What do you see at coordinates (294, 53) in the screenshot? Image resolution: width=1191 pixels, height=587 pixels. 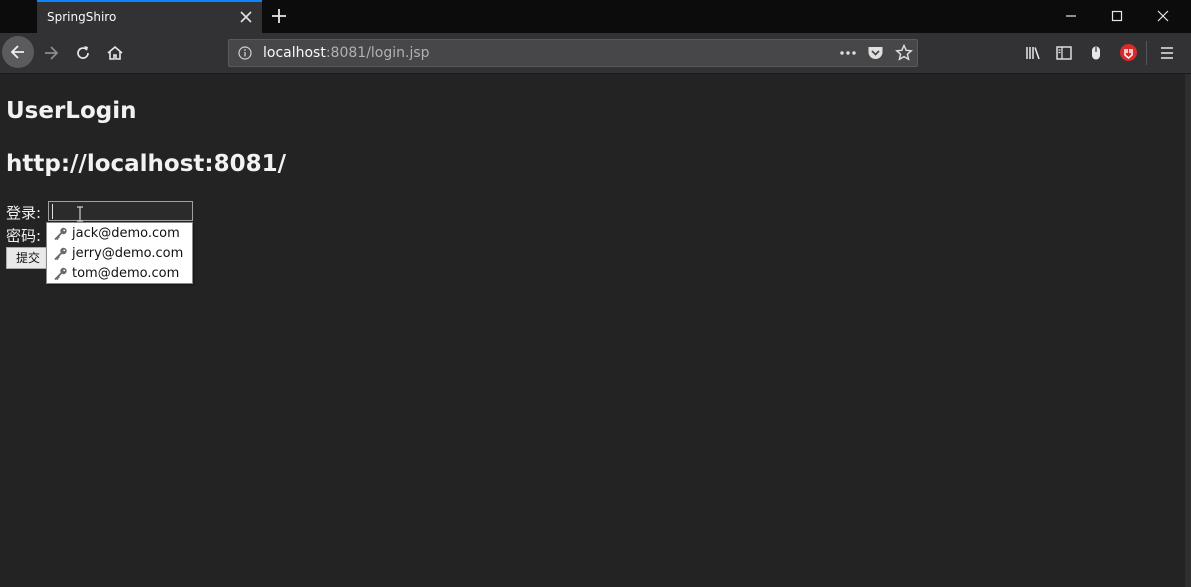 I see `url-host: localhost` at bounding box center [294, 53].